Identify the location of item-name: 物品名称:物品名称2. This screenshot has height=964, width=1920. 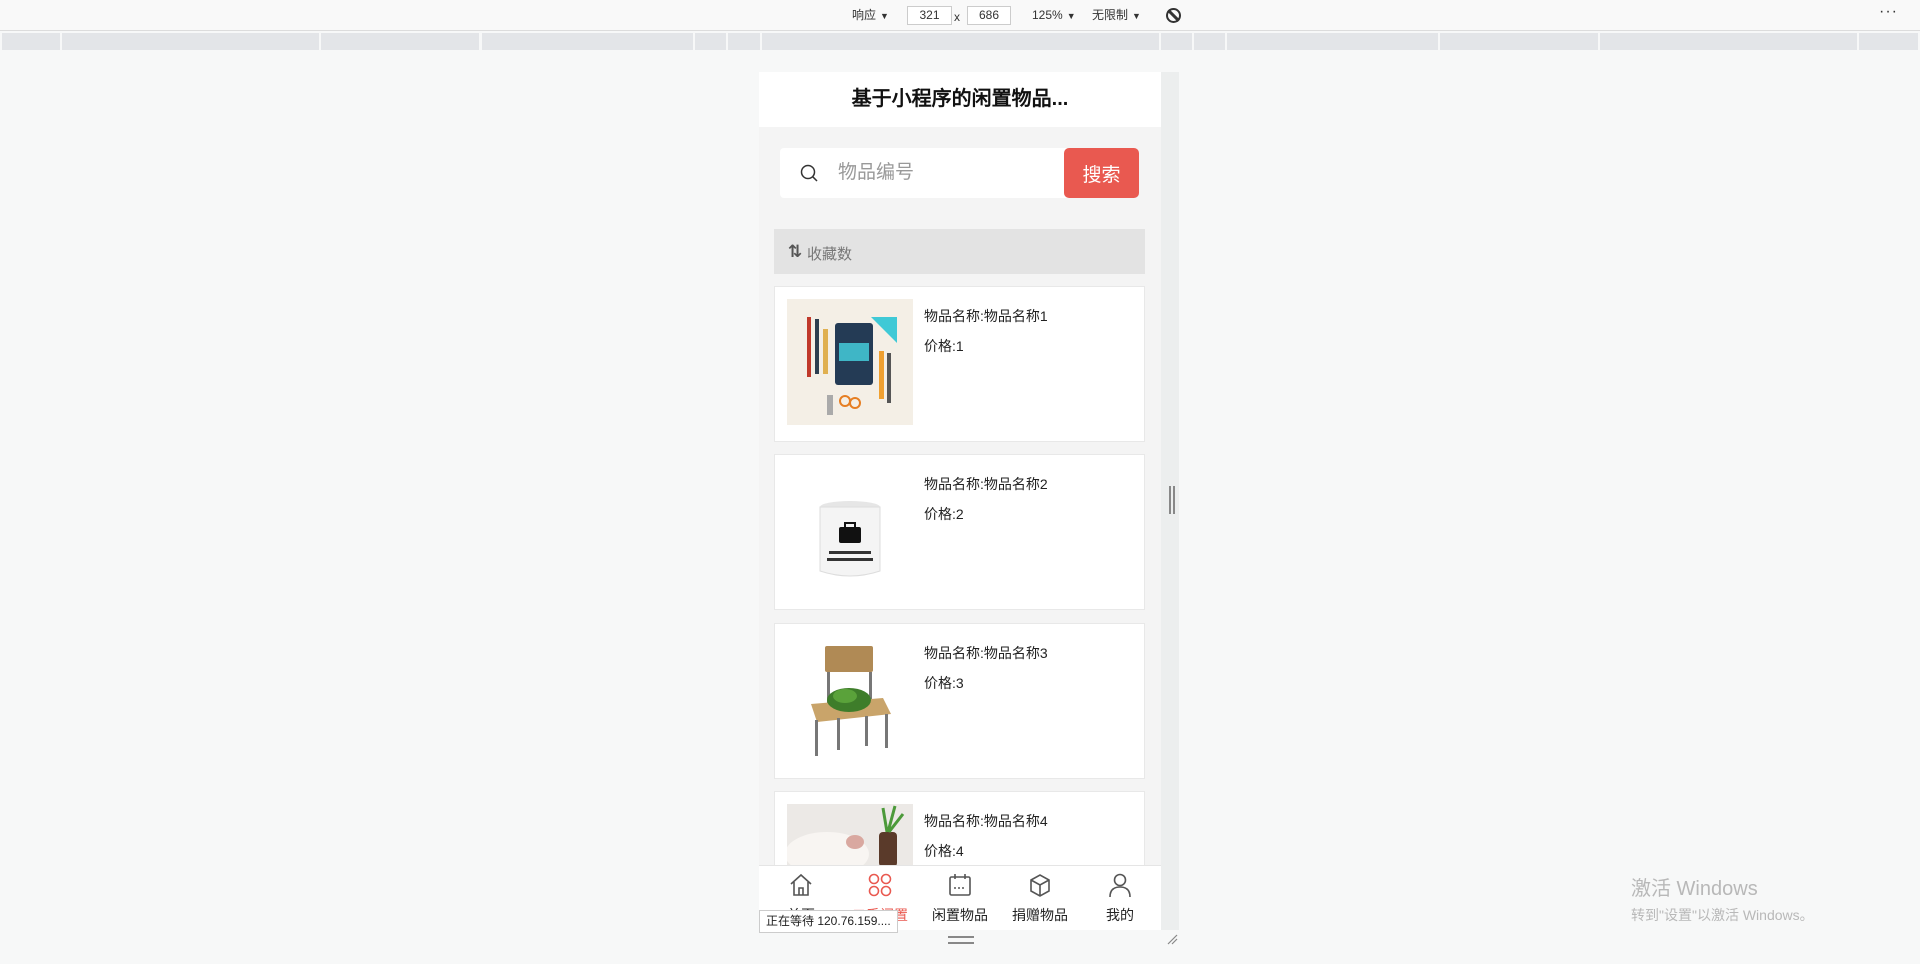
(986, 484).